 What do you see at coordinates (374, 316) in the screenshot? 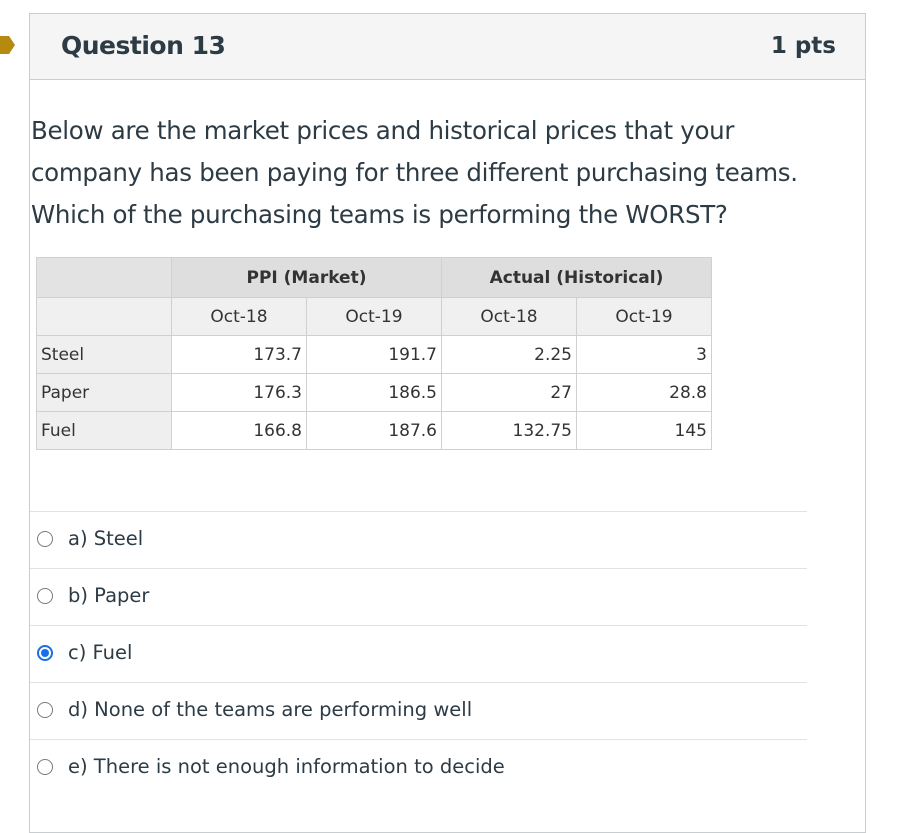
I see `subheader-ppi-oct19: Oct-19` at bounding box center [374, 316].